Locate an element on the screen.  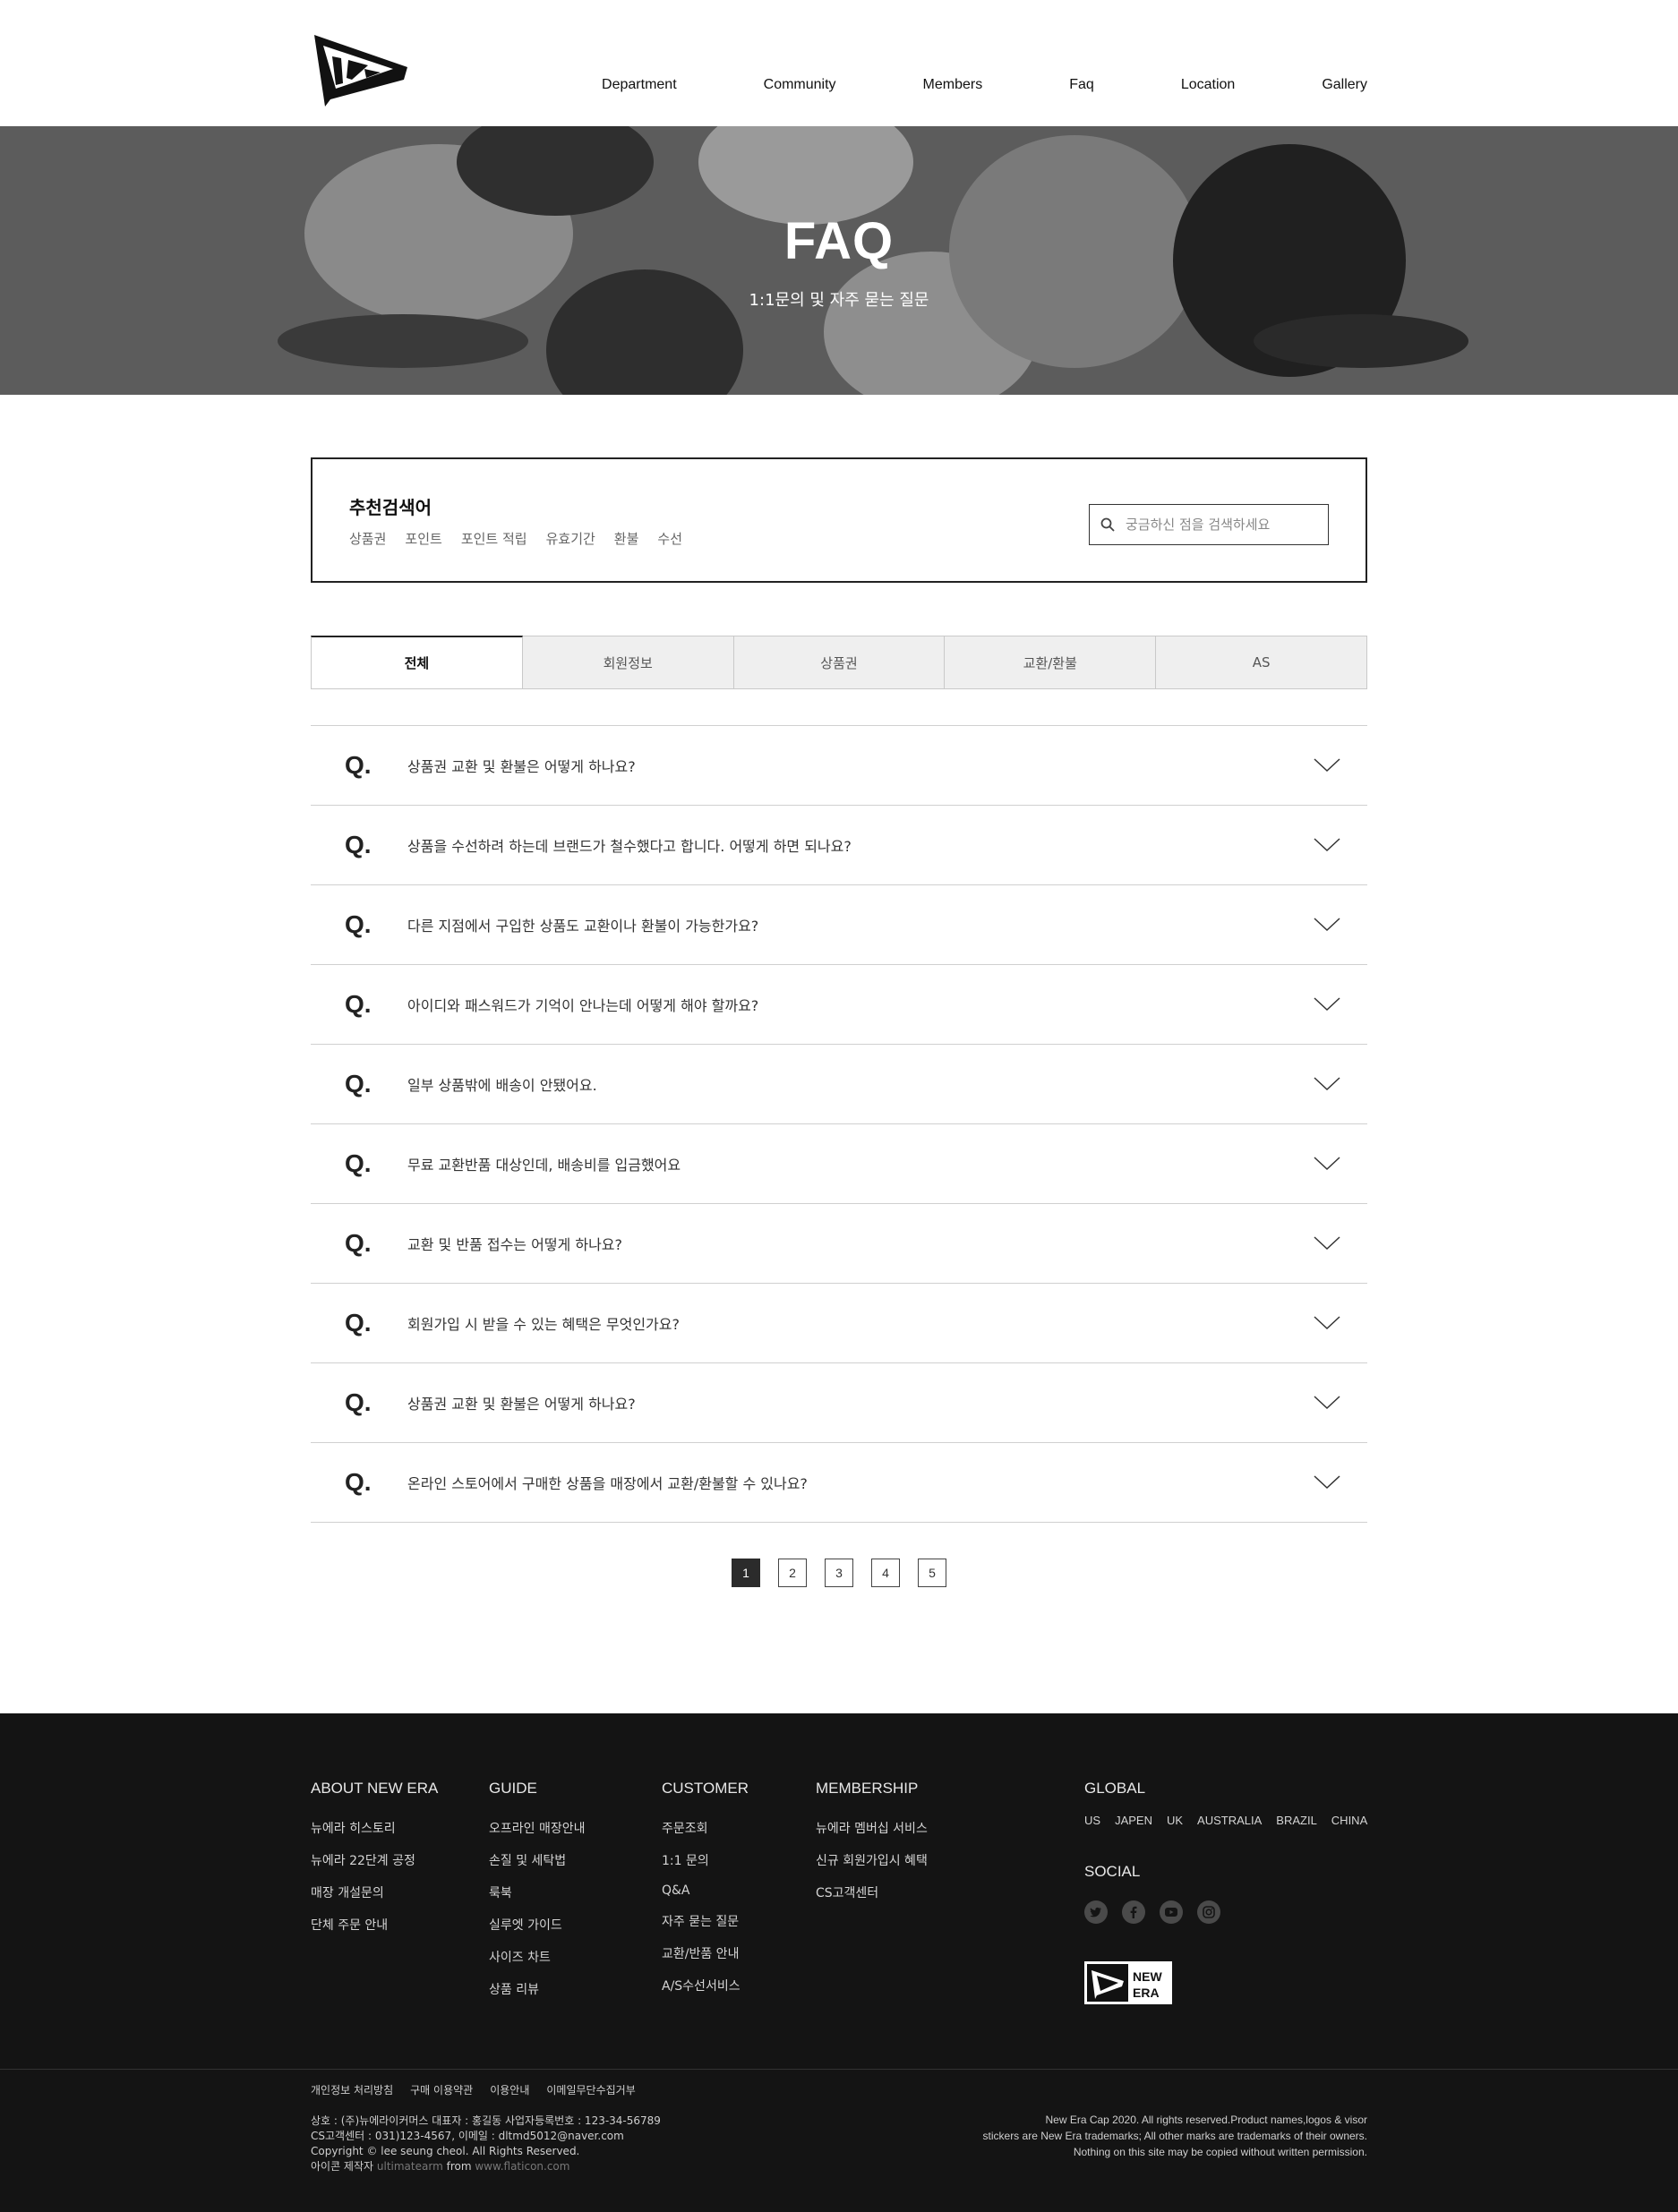
badge-text-new: NEW is located at coordinates (1147, 1976).